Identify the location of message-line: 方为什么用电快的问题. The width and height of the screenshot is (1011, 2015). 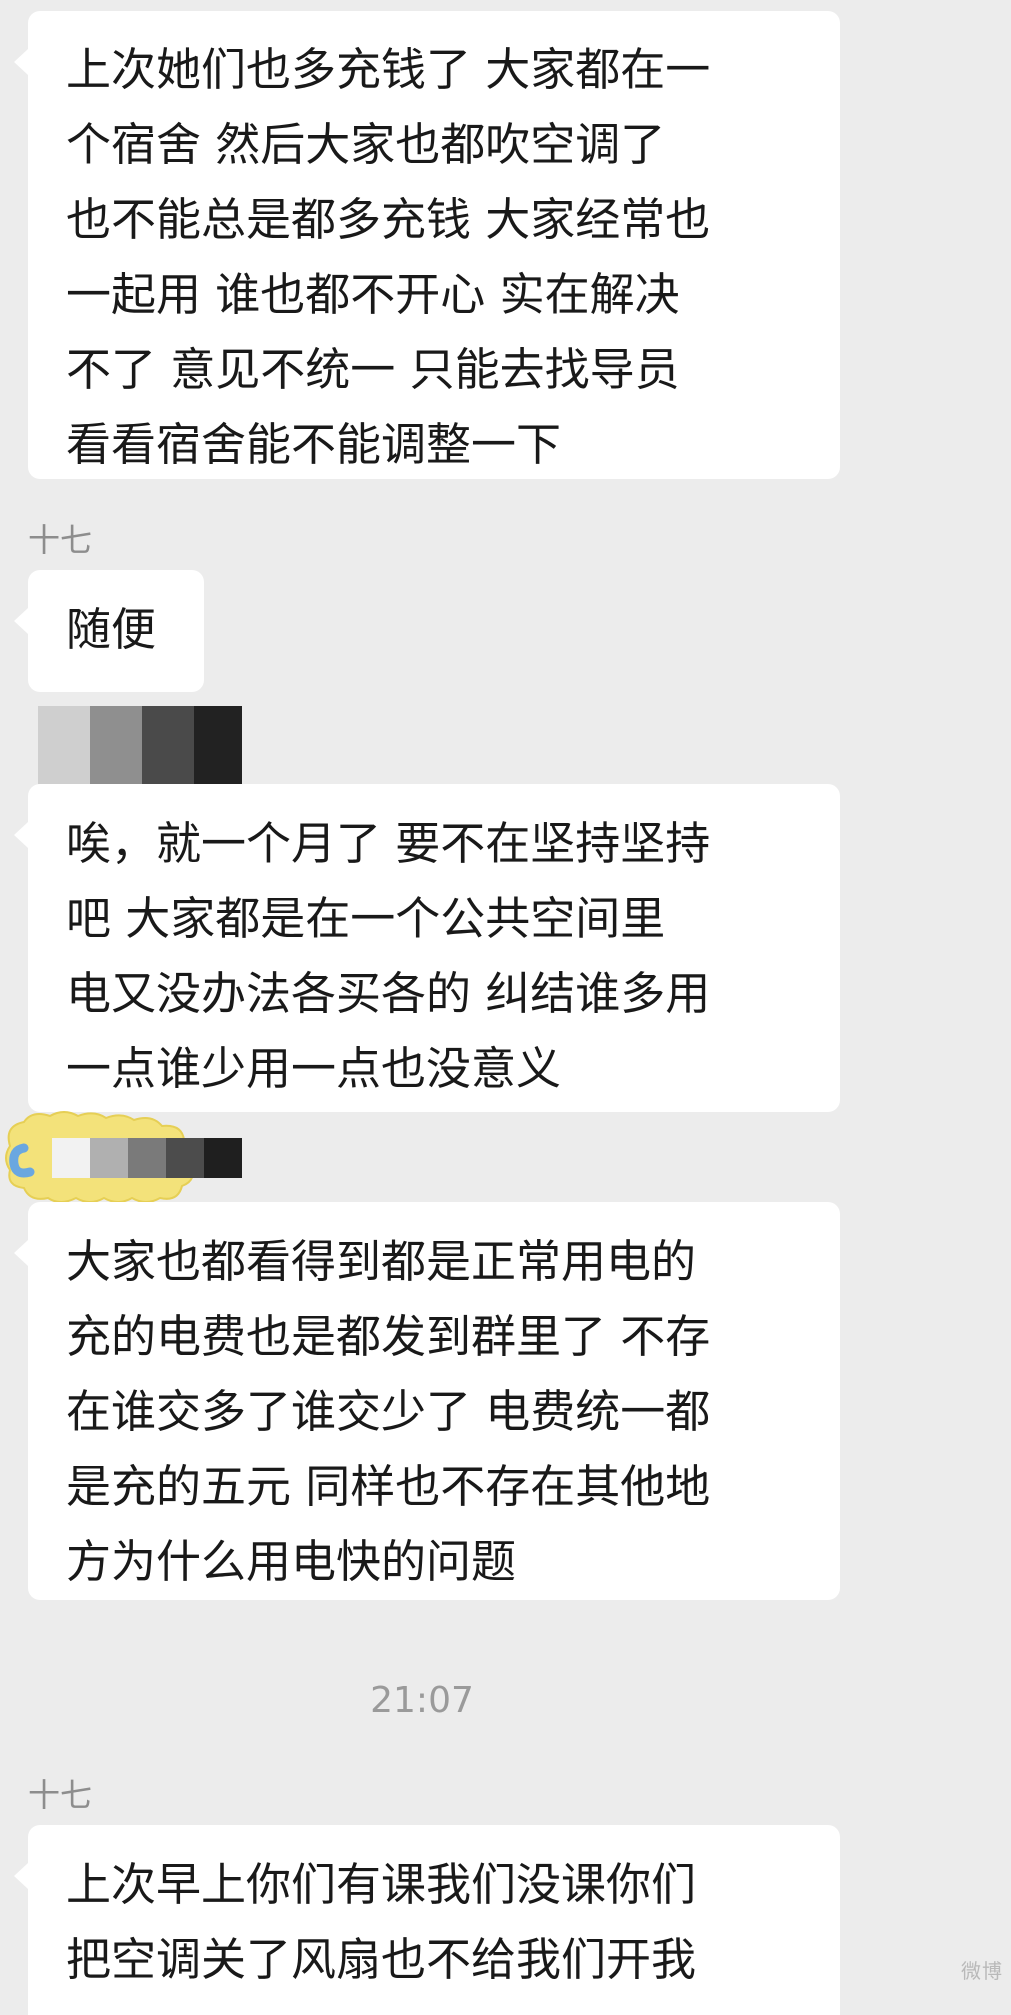
(291, 1561).